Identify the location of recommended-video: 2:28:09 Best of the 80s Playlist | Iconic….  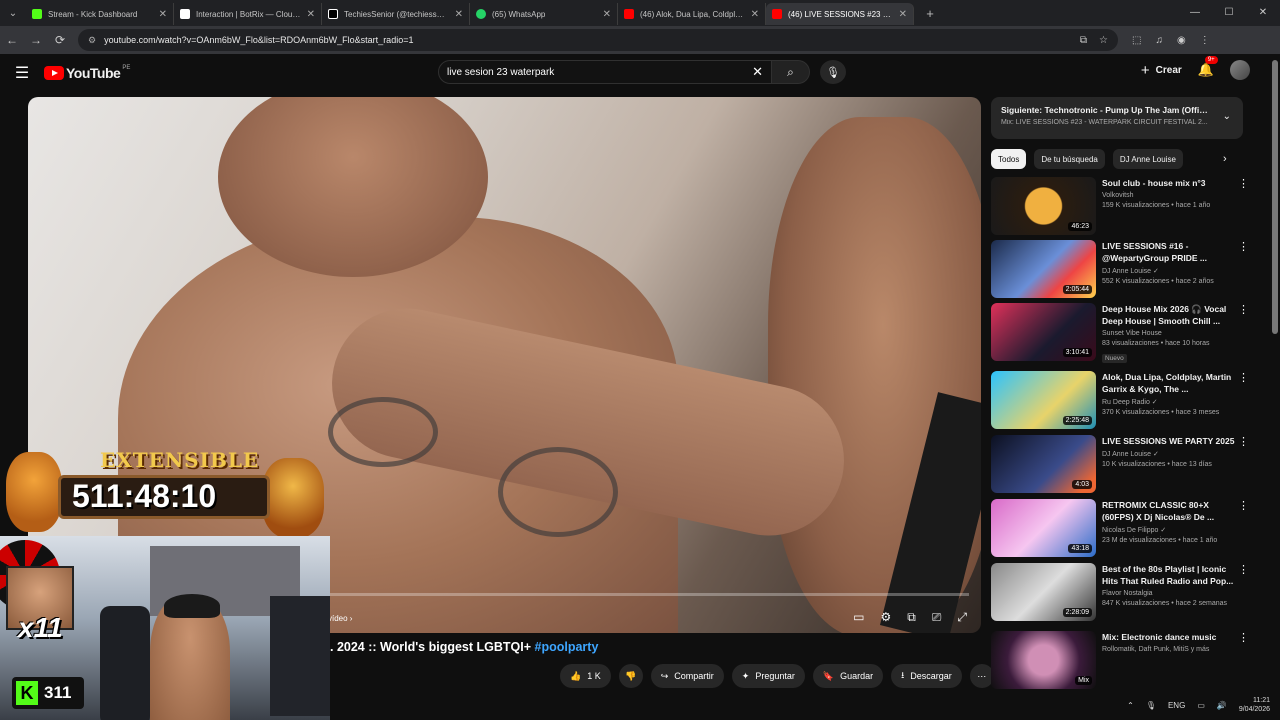
(1122, 593).